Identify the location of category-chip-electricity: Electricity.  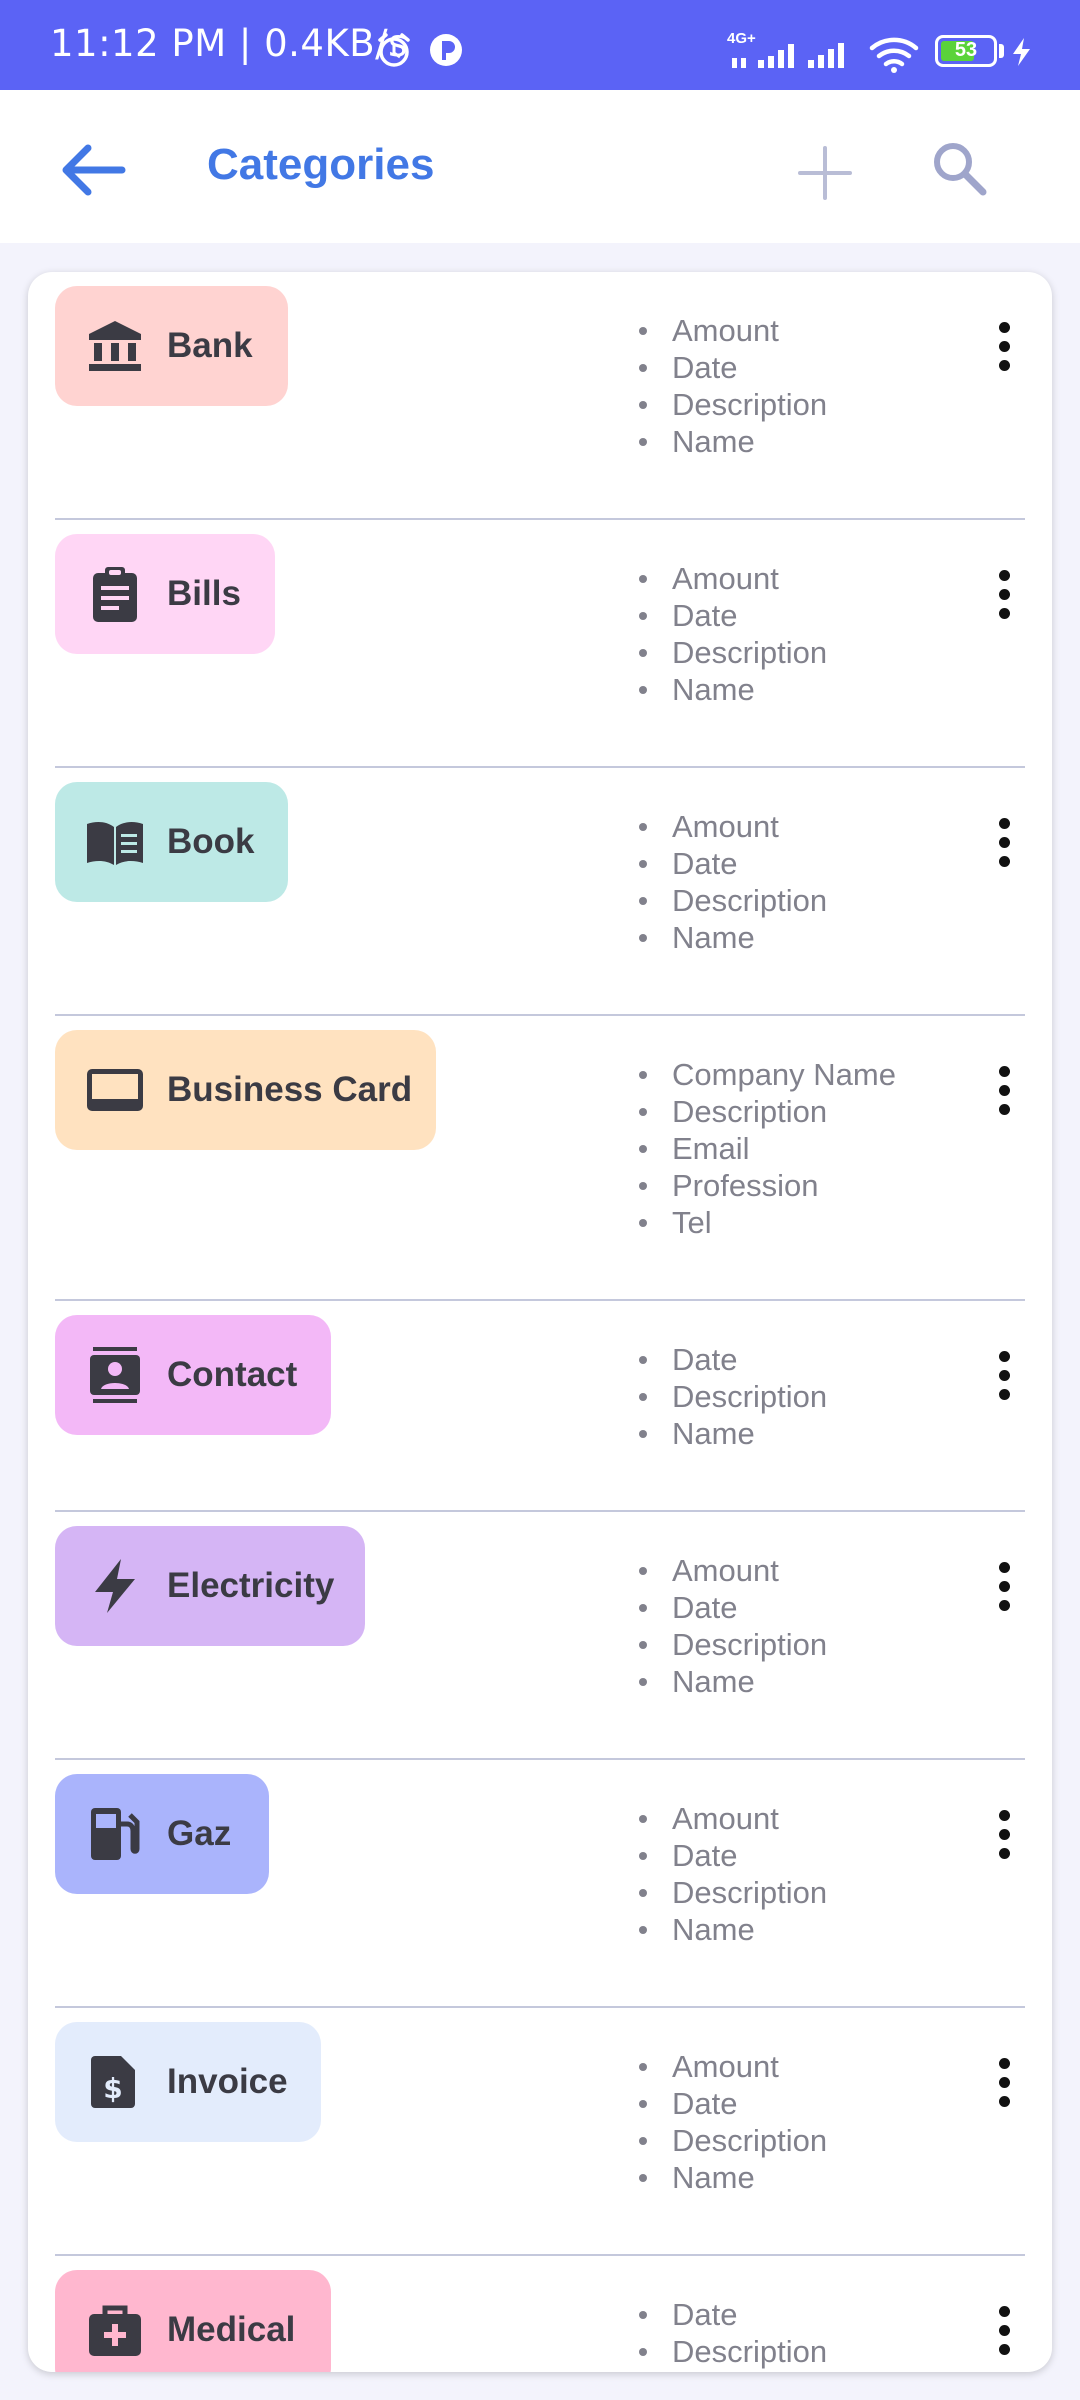
(210, 1586).